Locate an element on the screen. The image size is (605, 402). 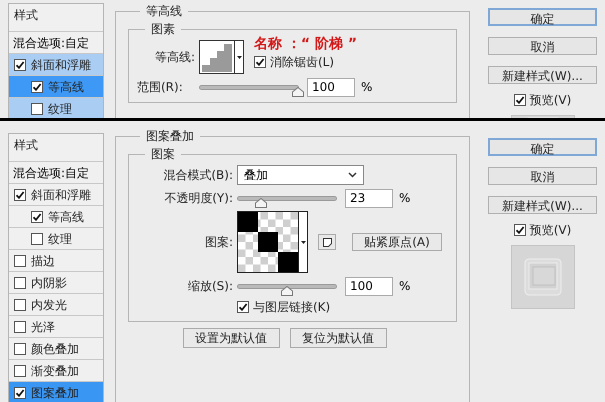
checkered-pattern-icon is located at coordinates (268, 242).